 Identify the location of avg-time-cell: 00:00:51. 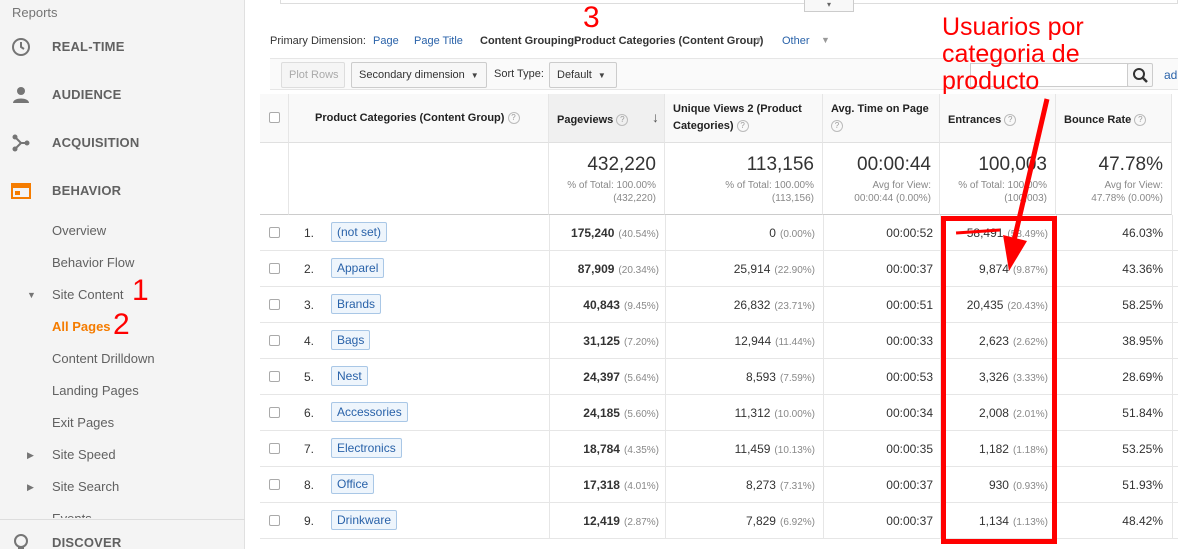
(909, 305).